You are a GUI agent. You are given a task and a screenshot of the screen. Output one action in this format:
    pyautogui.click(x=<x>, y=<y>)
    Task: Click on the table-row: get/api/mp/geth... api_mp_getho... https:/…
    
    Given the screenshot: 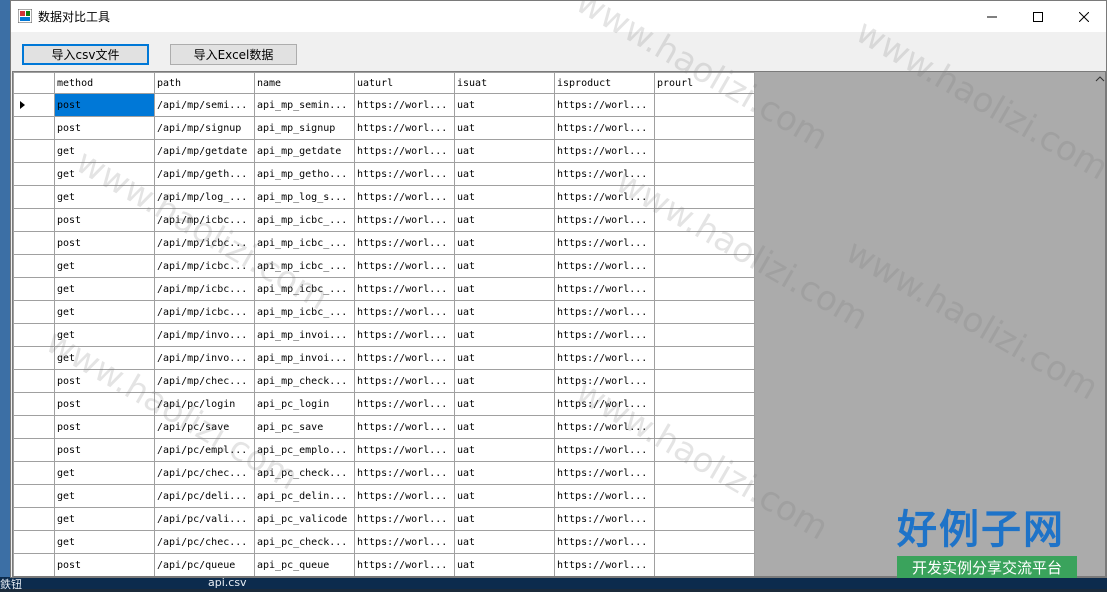 What is the action you would take?
    pyautogui.click(x=384, y=174)
    